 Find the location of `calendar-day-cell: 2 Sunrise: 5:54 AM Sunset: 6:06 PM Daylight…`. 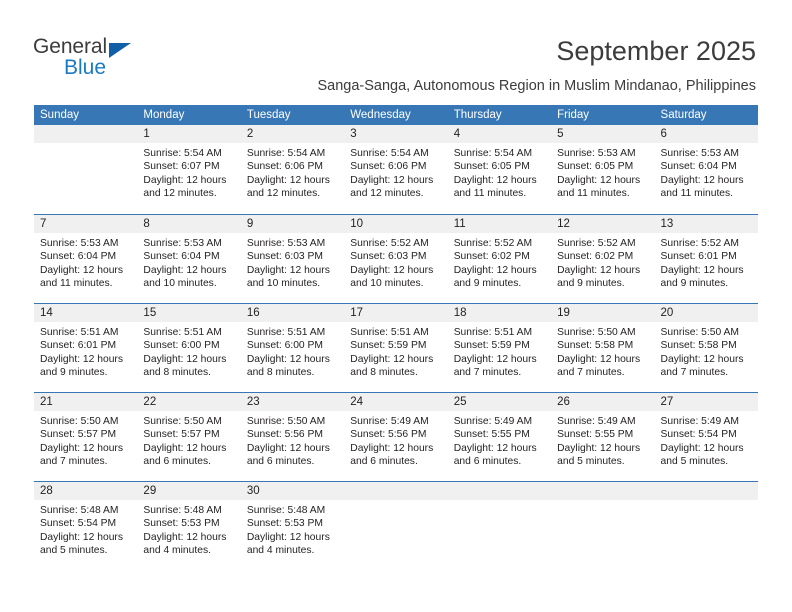

calendar-day-cell: 2 Sunrise: 5:54 AM Sunset: 6:06 PM Daylight… is located at coordinates (292, 169).